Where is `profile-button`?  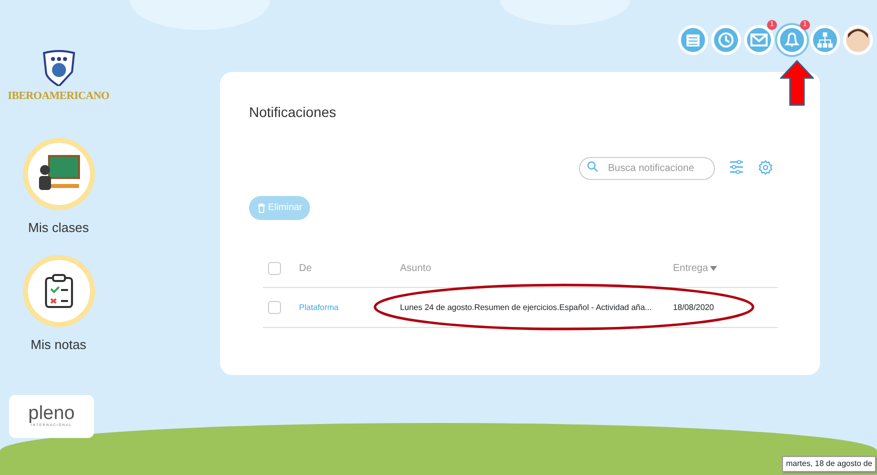
profile-button is located at coordinates (858, 40).